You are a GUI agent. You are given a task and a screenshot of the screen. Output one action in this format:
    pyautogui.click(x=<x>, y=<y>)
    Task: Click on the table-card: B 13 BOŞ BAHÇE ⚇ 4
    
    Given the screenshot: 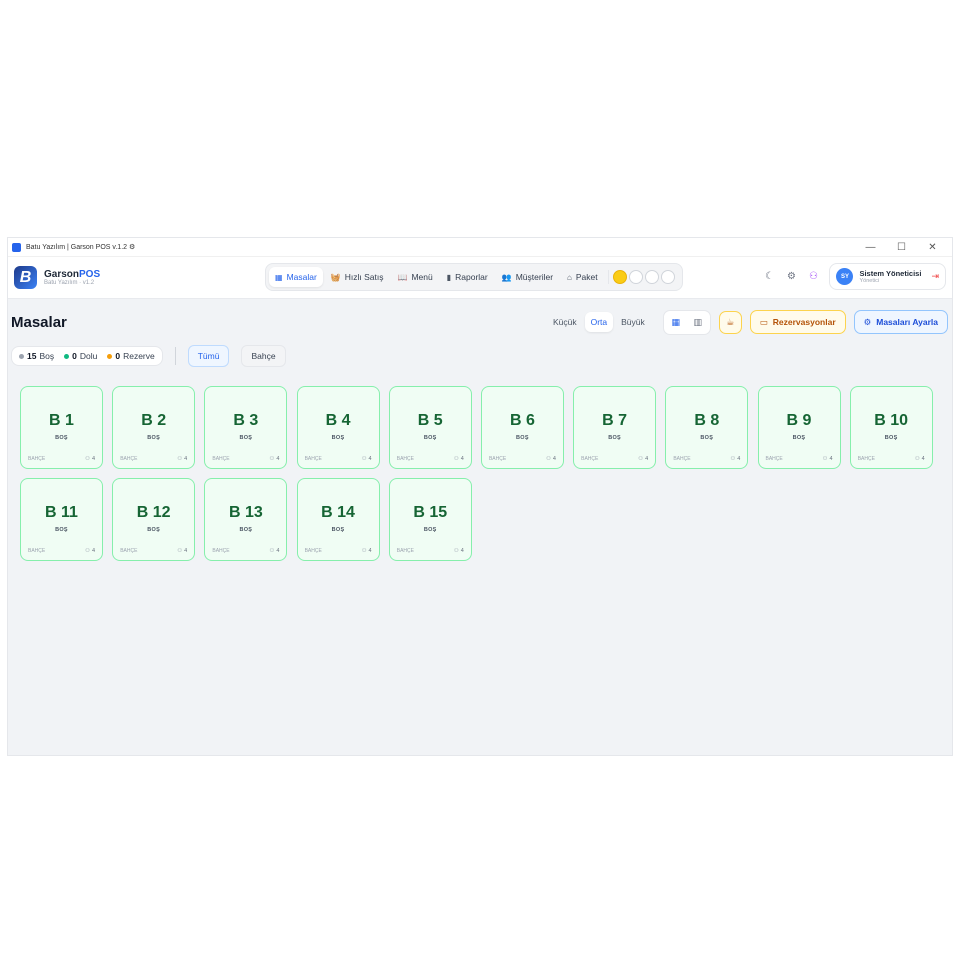 What is the action you would take?
    pyautogui.click(x=246, y=519)
    